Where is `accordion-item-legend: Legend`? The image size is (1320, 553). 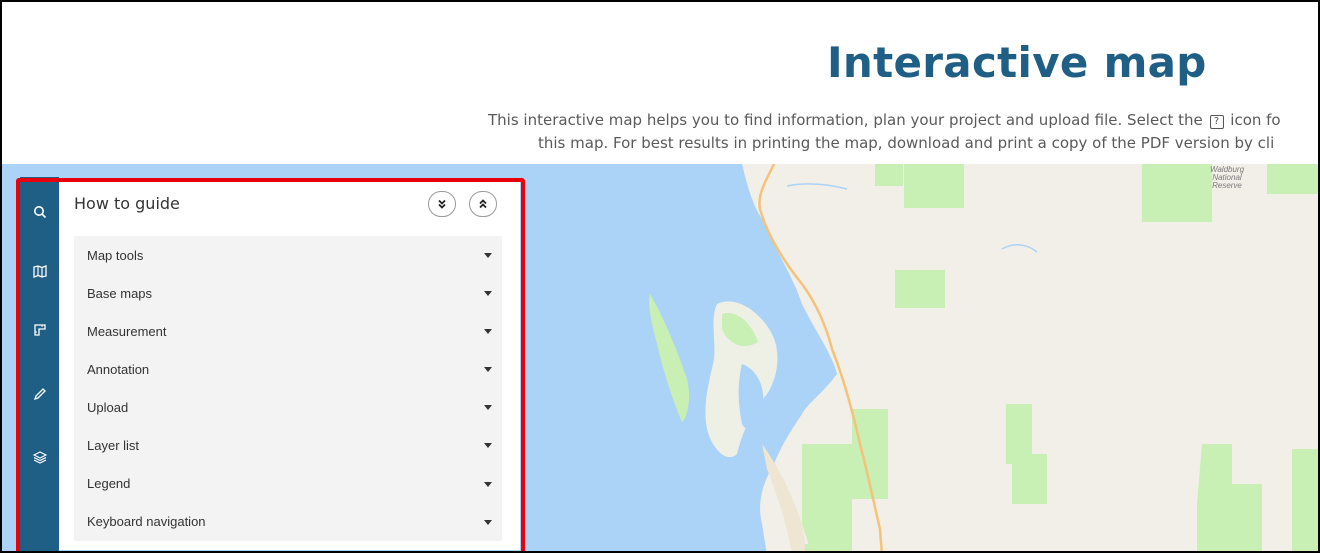
accordion-item-legend: Legend is located at coordinates (288, 484).